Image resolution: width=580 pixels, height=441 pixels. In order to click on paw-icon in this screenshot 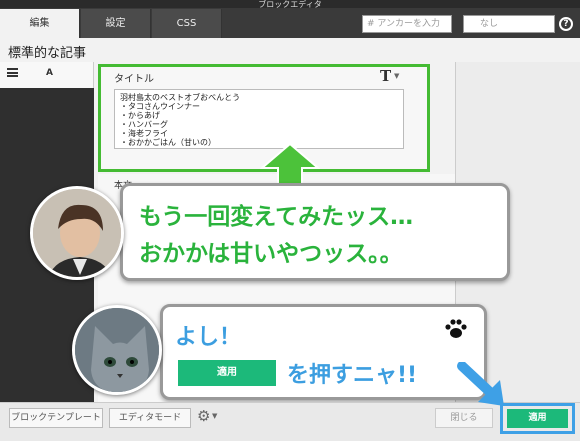, I will do `click(456, 328)`.